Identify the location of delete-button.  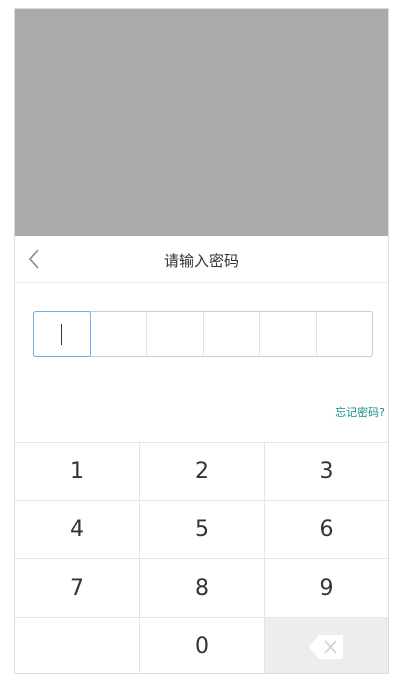
(326, 645).